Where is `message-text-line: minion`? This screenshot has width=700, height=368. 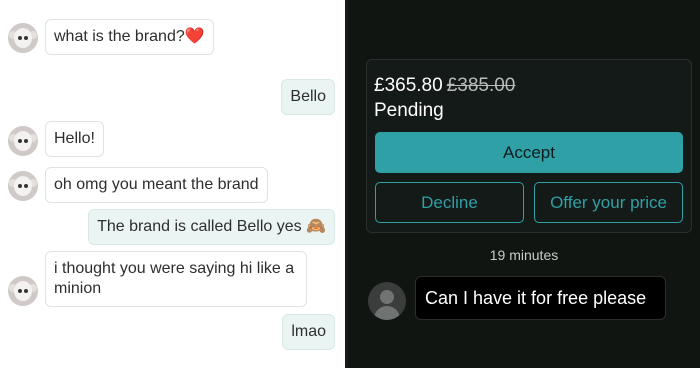
message-text-line: minion is located at coordinates (78, 288).